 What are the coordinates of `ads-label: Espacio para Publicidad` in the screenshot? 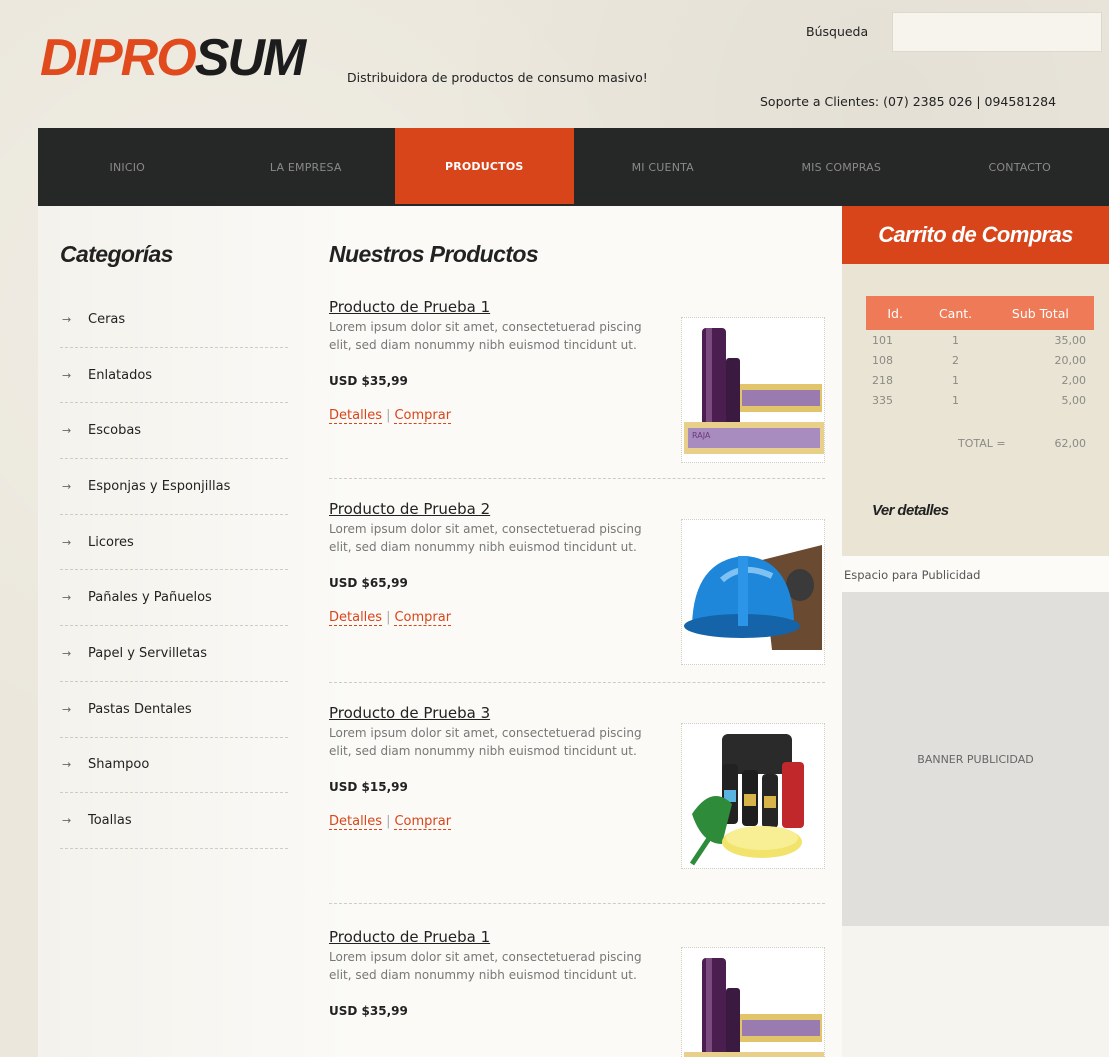 It's located at (975, 574).